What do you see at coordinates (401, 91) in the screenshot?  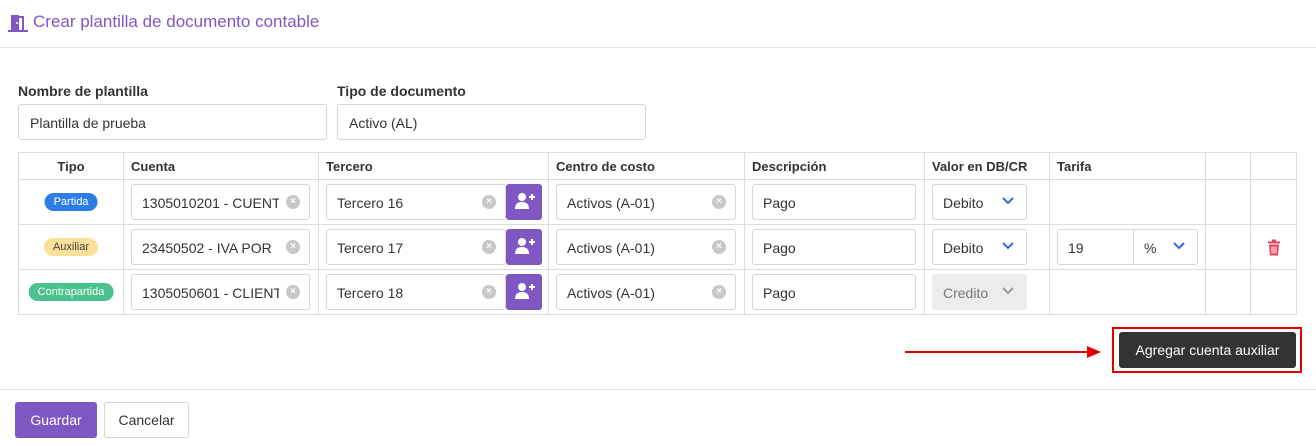 I see `document-type-label: Tipo de documento` at bounding box center [401, 91].